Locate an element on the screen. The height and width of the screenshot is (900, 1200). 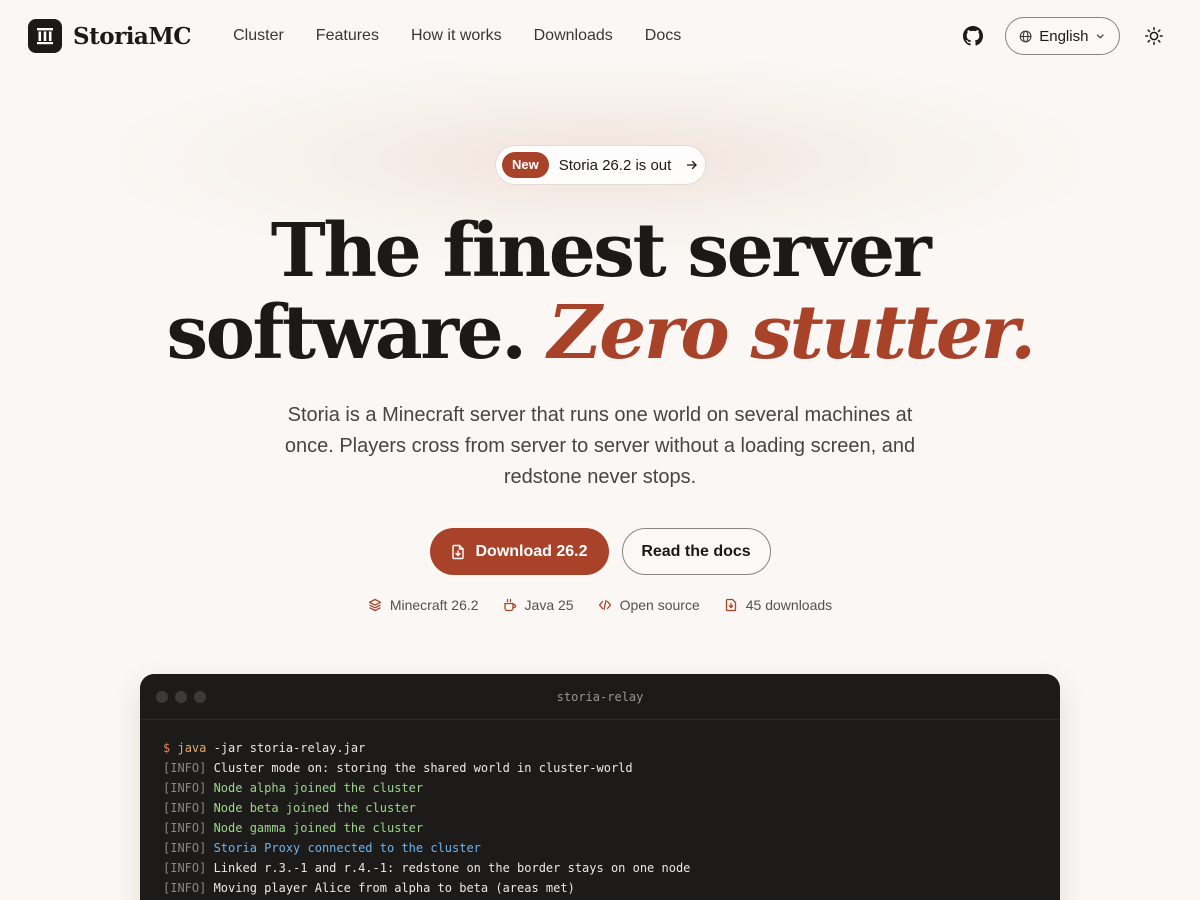
meta-downloads: 45 downloads is located at coordinates (778, 605).